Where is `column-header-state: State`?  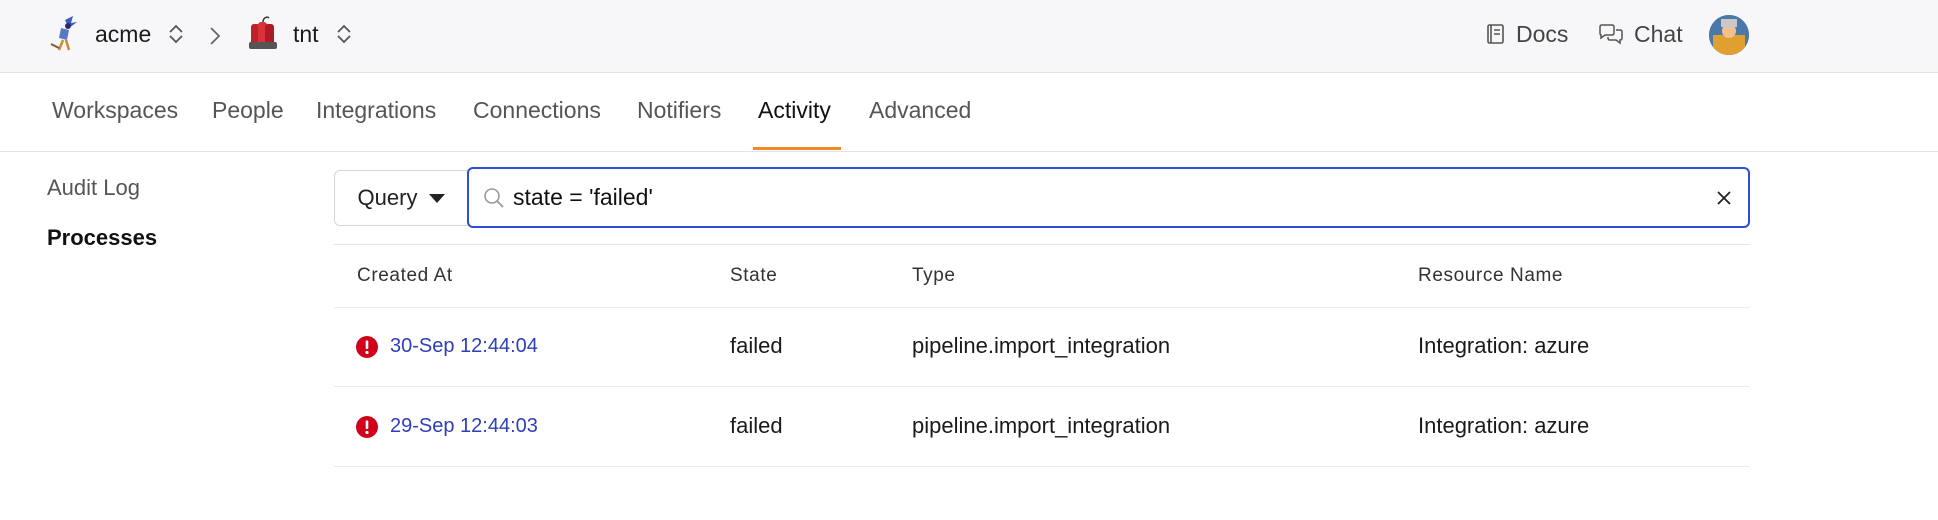
column-header-state: State is located at coordinates (753, 276).